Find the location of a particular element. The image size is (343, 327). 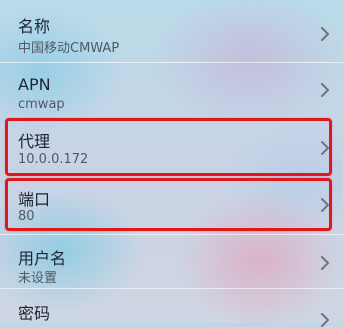

setting-row-password: 密码 is located at coordinates (171, 308).